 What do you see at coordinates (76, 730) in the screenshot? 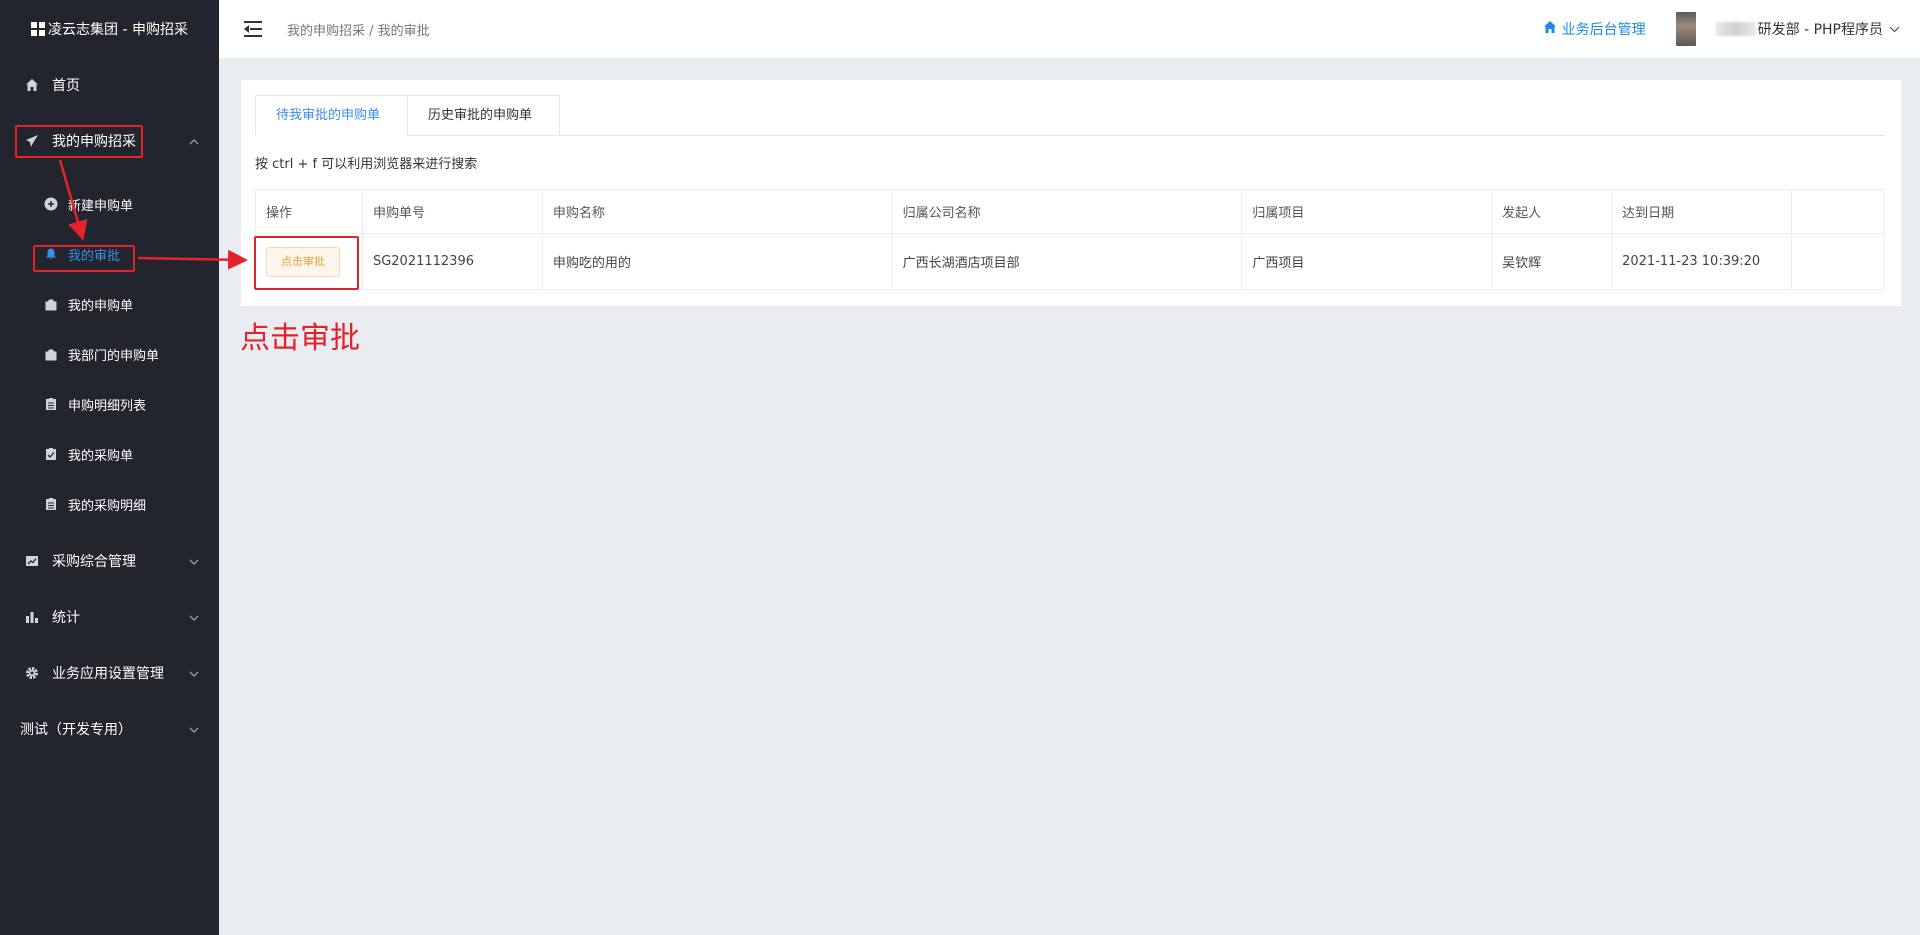
I see `sidebar-item-label: 测试（开发专用）` at bounding box center [76, 730].